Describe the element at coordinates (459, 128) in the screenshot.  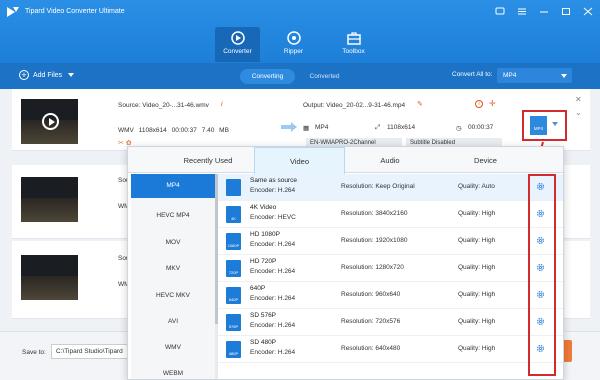
I see `clock-icon: ◷` at that location.